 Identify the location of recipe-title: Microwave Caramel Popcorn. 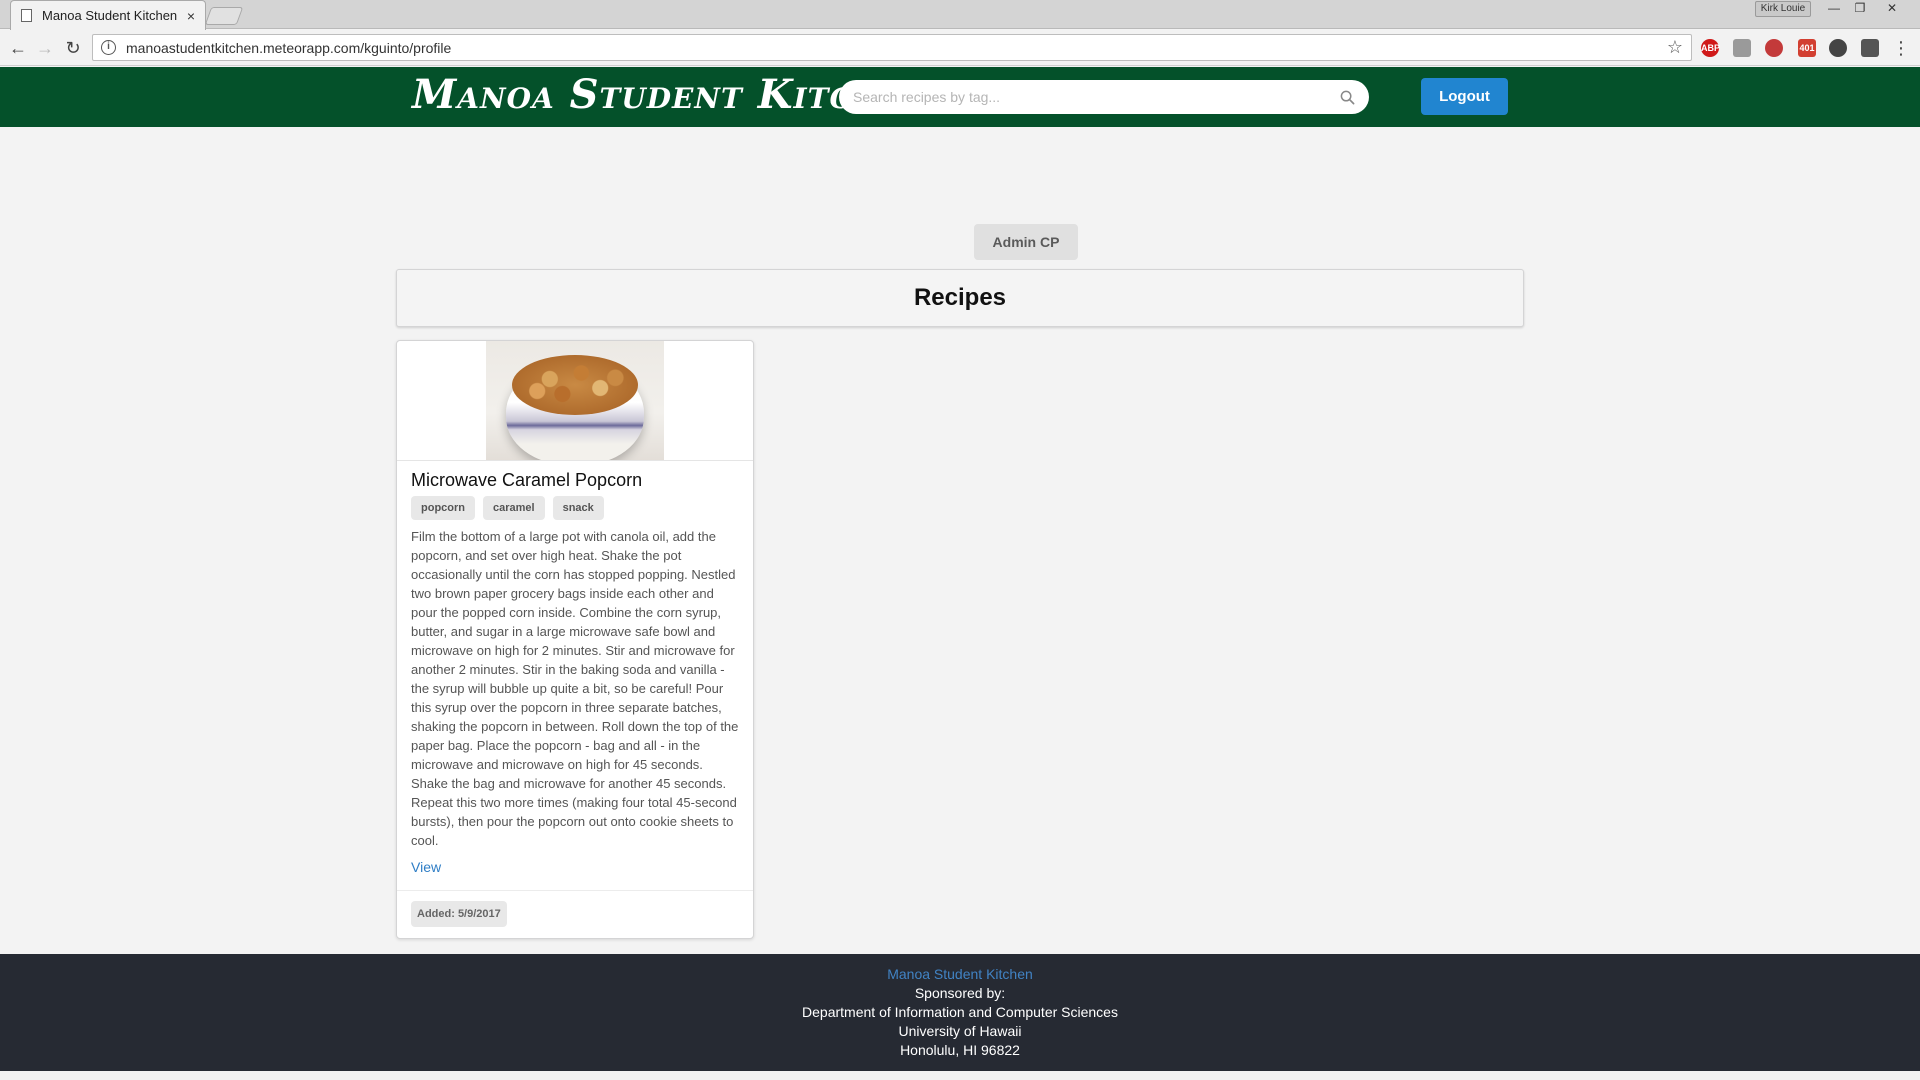
(527, 480).